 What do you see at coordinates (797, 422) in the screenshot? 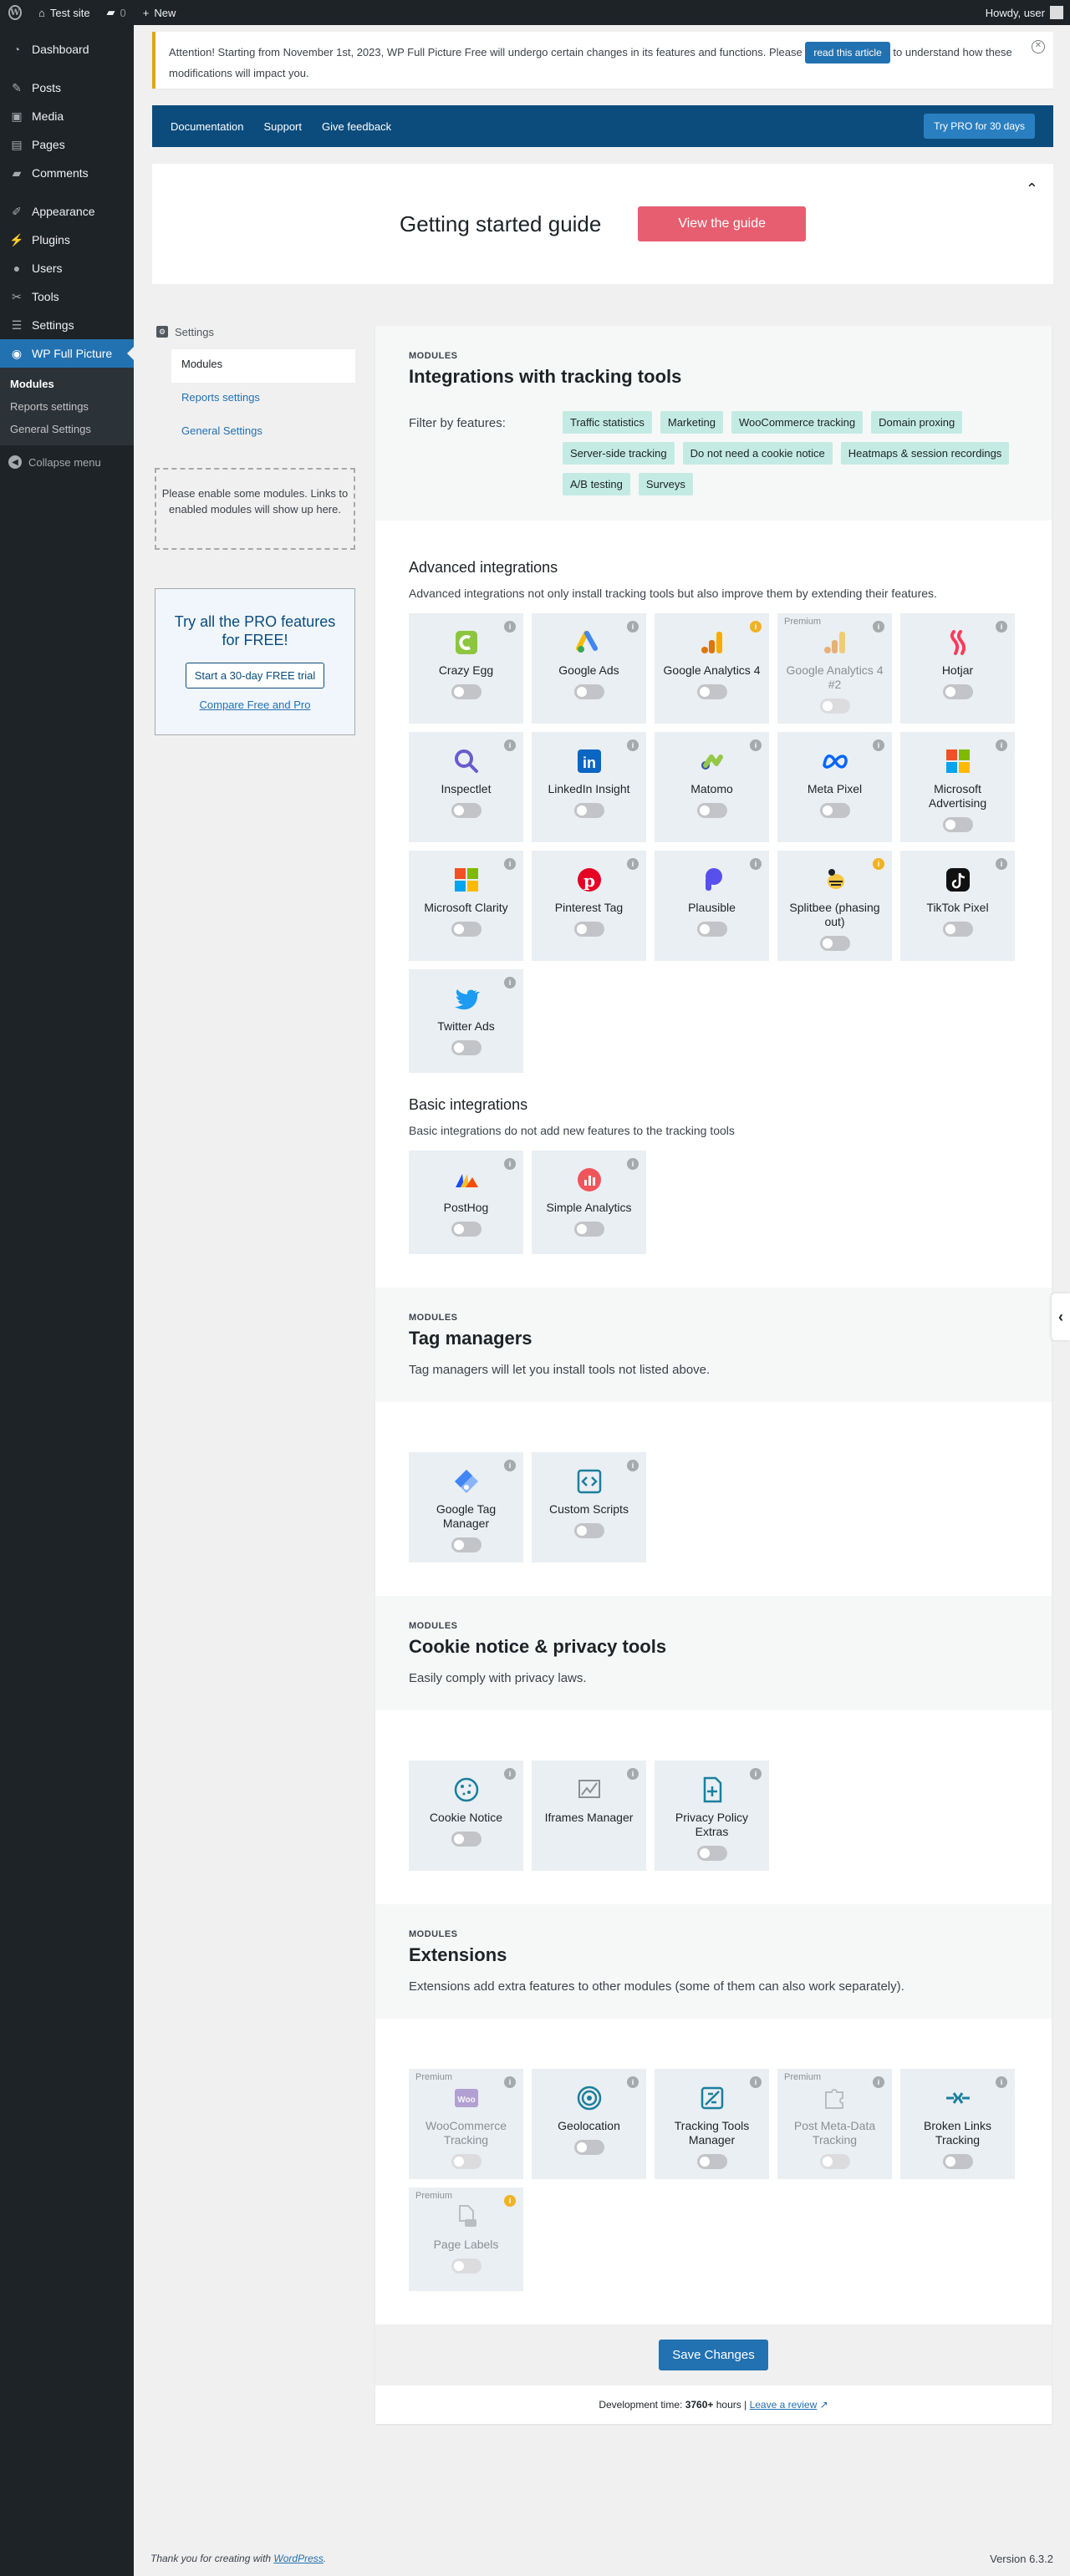
I see `filter-chip: WooCommerce tracking` at bounding box center [797, 422].